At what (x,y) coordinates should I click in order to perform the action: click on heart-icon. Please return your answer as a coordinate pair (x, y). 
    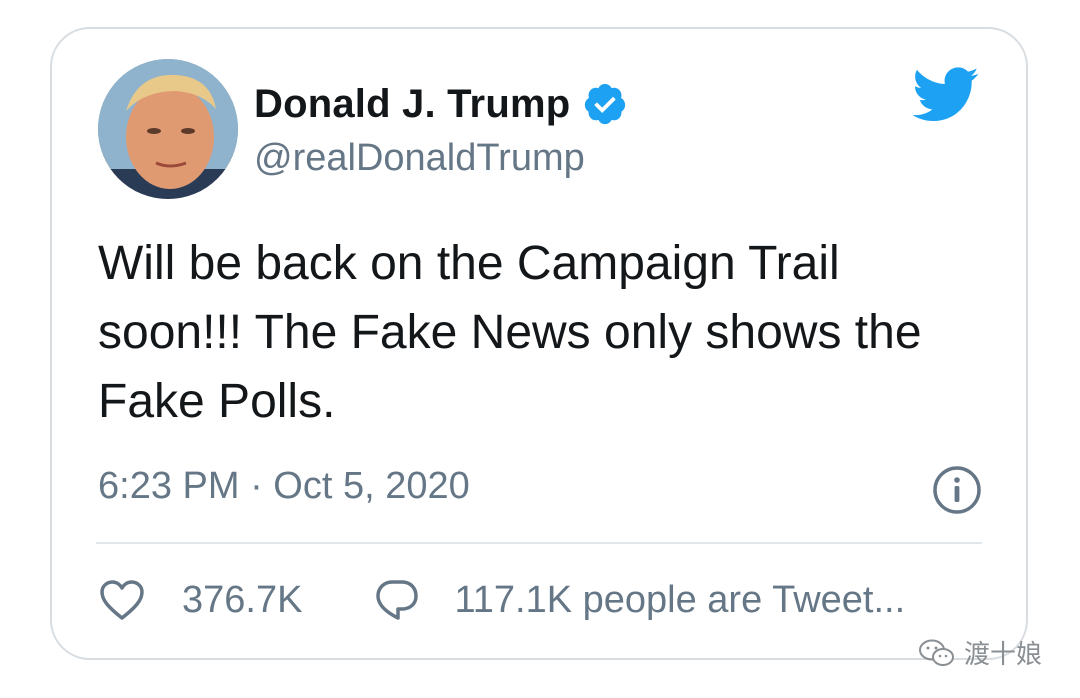
    Looking at the image, I should click on (122, 600).